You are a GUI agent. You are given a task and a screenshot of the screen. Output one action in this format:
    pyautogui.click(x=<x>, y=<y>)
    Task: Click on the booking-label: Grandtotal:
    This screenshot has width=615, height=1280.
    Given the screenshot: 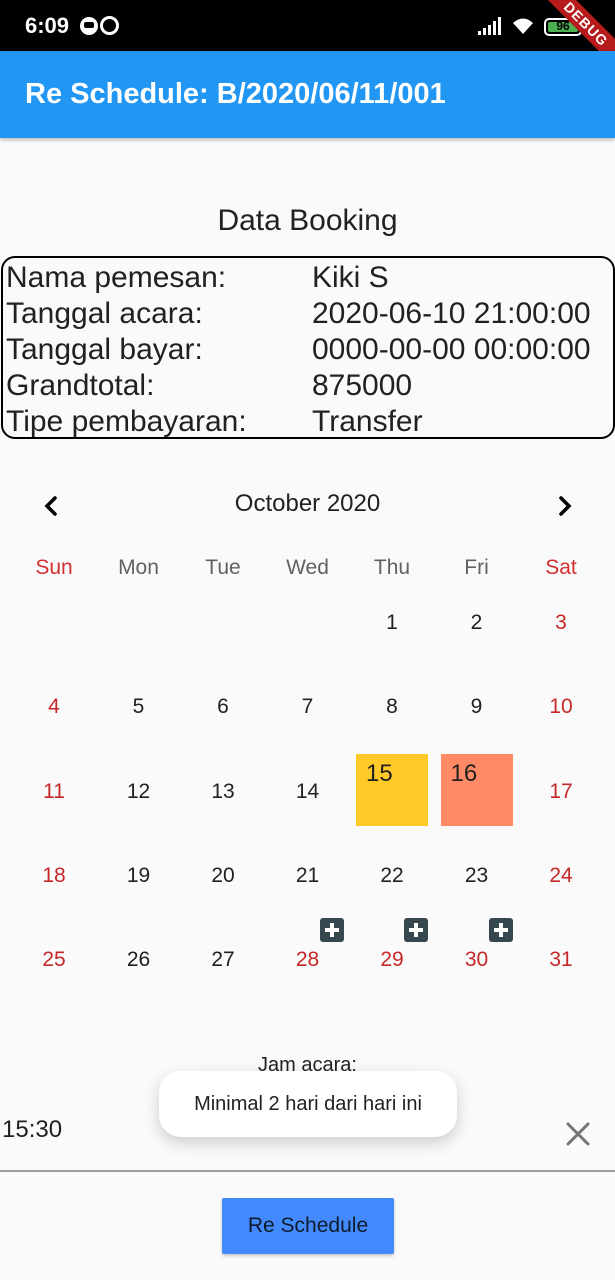 What is the action you would take?
    pyautogui.click(x=80, y=385)
    